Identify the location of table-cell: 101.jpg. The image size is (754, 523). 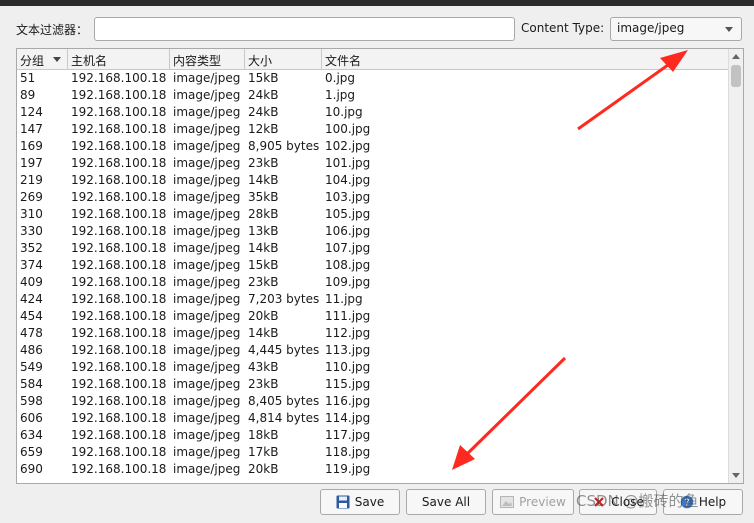
(348, 163).